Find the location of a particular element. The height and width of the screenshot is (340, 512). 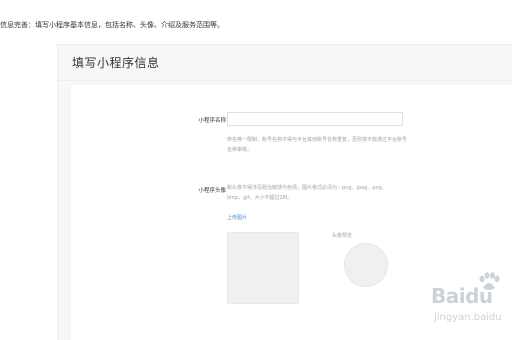

avatar-field-label: 小程序头像 is located at coordinates (212, 191).